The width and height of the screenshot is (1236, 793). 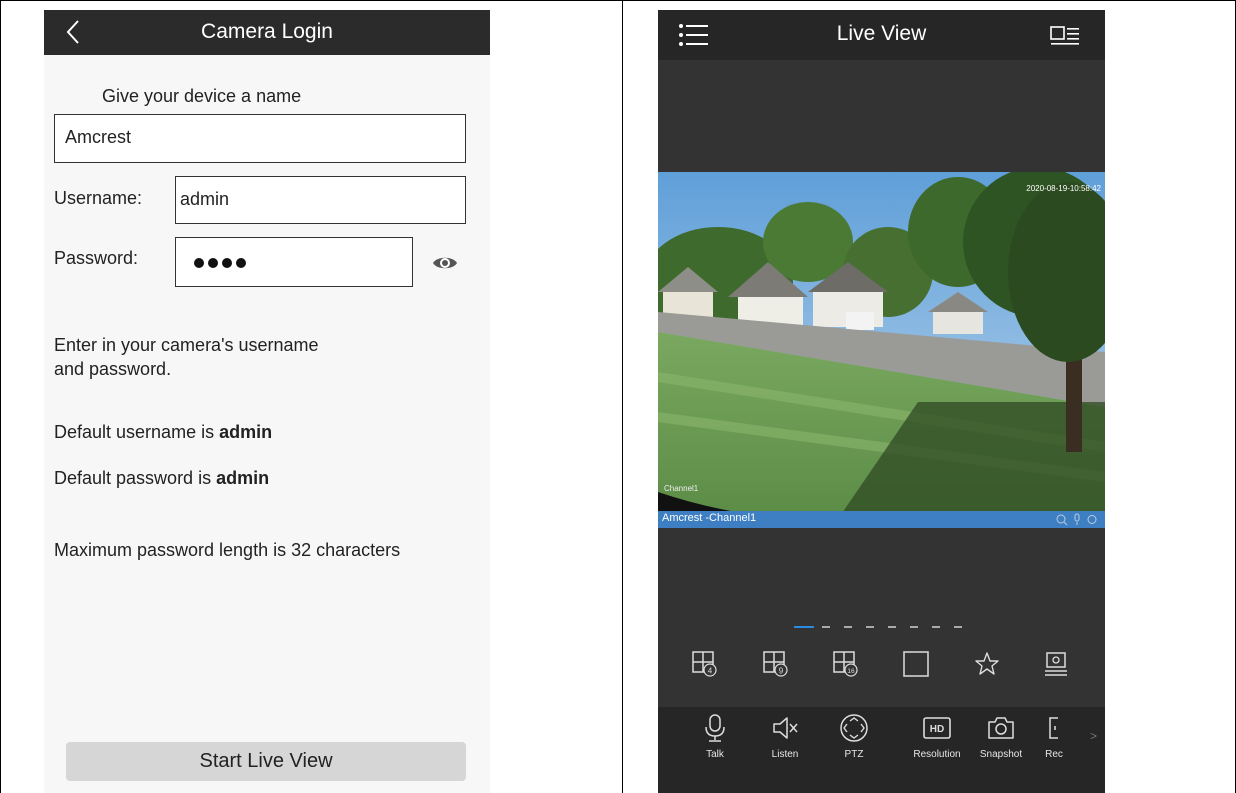 I want to click on table-border-left, so click(x=0, y=396).